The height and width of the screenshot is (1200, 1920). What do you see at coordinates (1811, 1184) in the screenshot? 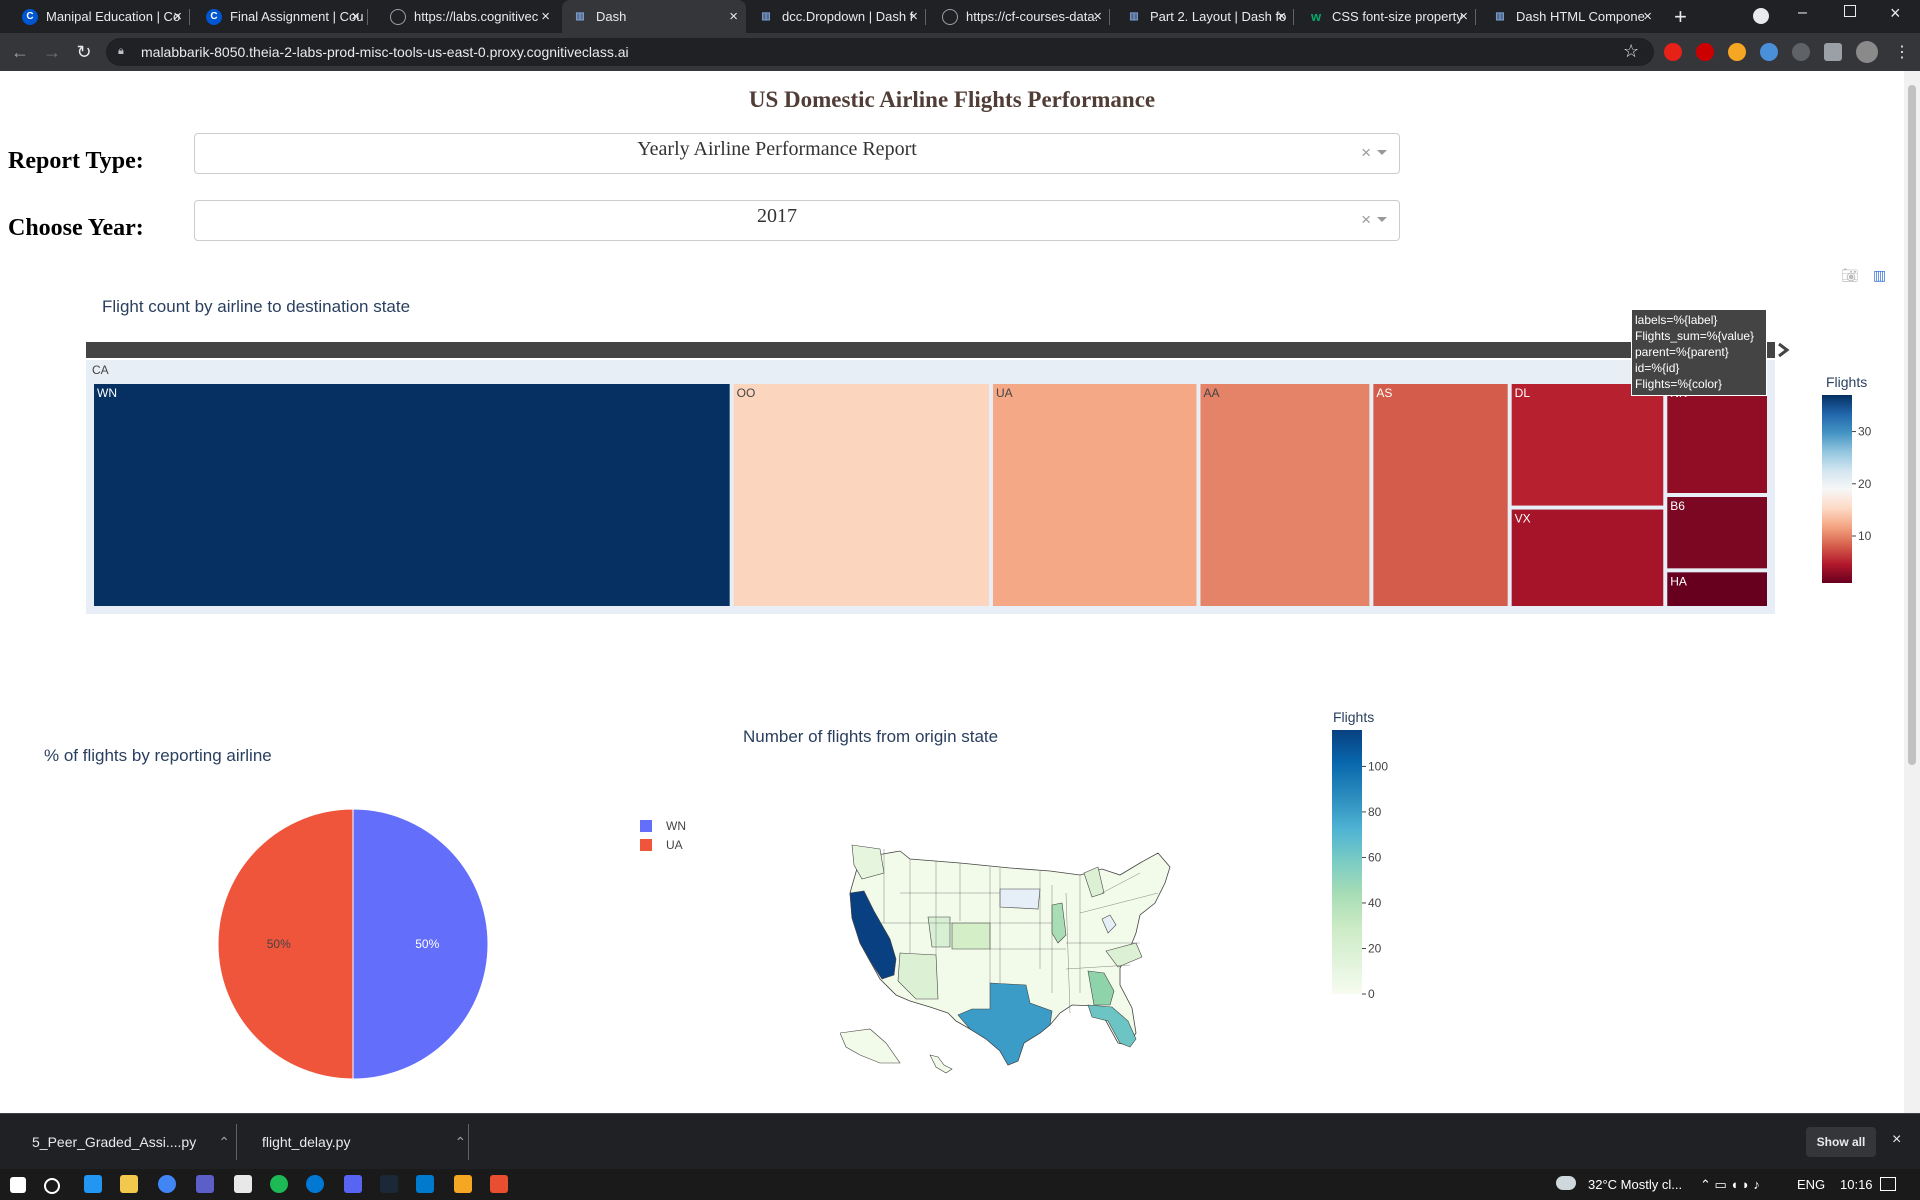
I see `language-indicator: ENG` at bounding box center [1811, 1184].